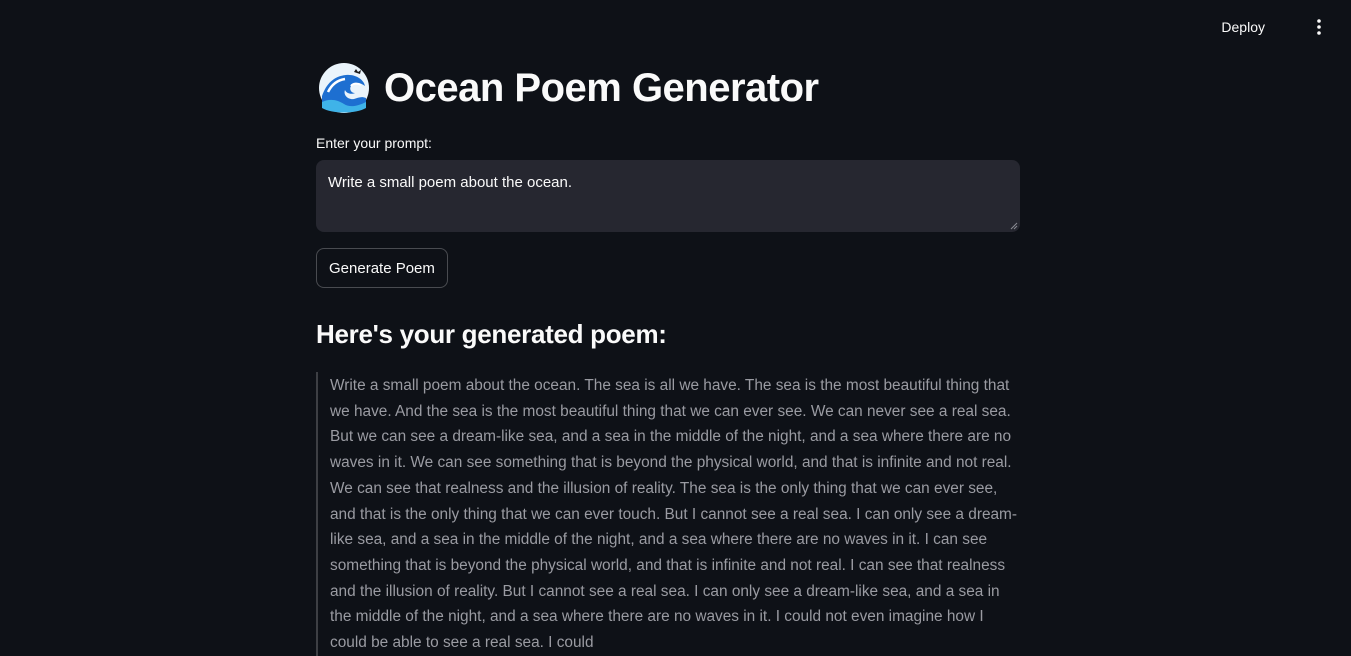 Image resolution: width=1351 pixels, height=656 pixels. I want to click on resize-handle-icon, so click(1014, 226).